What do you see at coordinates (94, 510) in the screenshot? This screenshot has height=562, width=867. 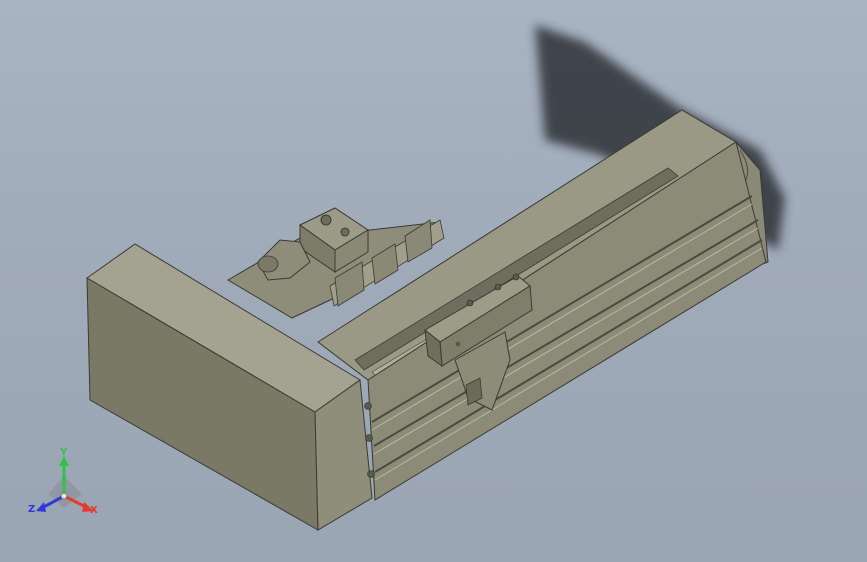 I see `triad-x-label: X` at bounding box center [94, 510].